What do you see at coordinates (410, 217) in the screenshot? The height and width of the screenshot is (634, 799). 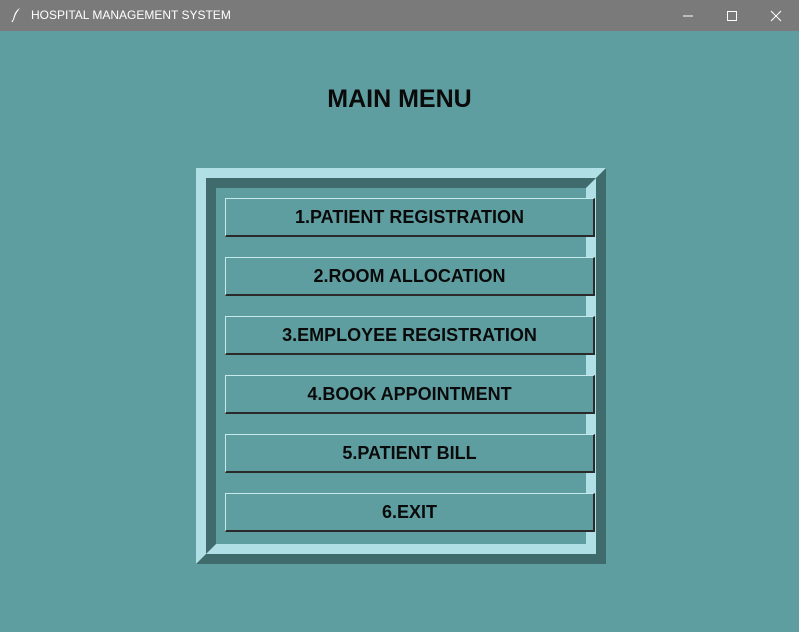 I see `patient-registration-button: 1.PATIENT REGISTRATION` at bounding box center [410, 217].